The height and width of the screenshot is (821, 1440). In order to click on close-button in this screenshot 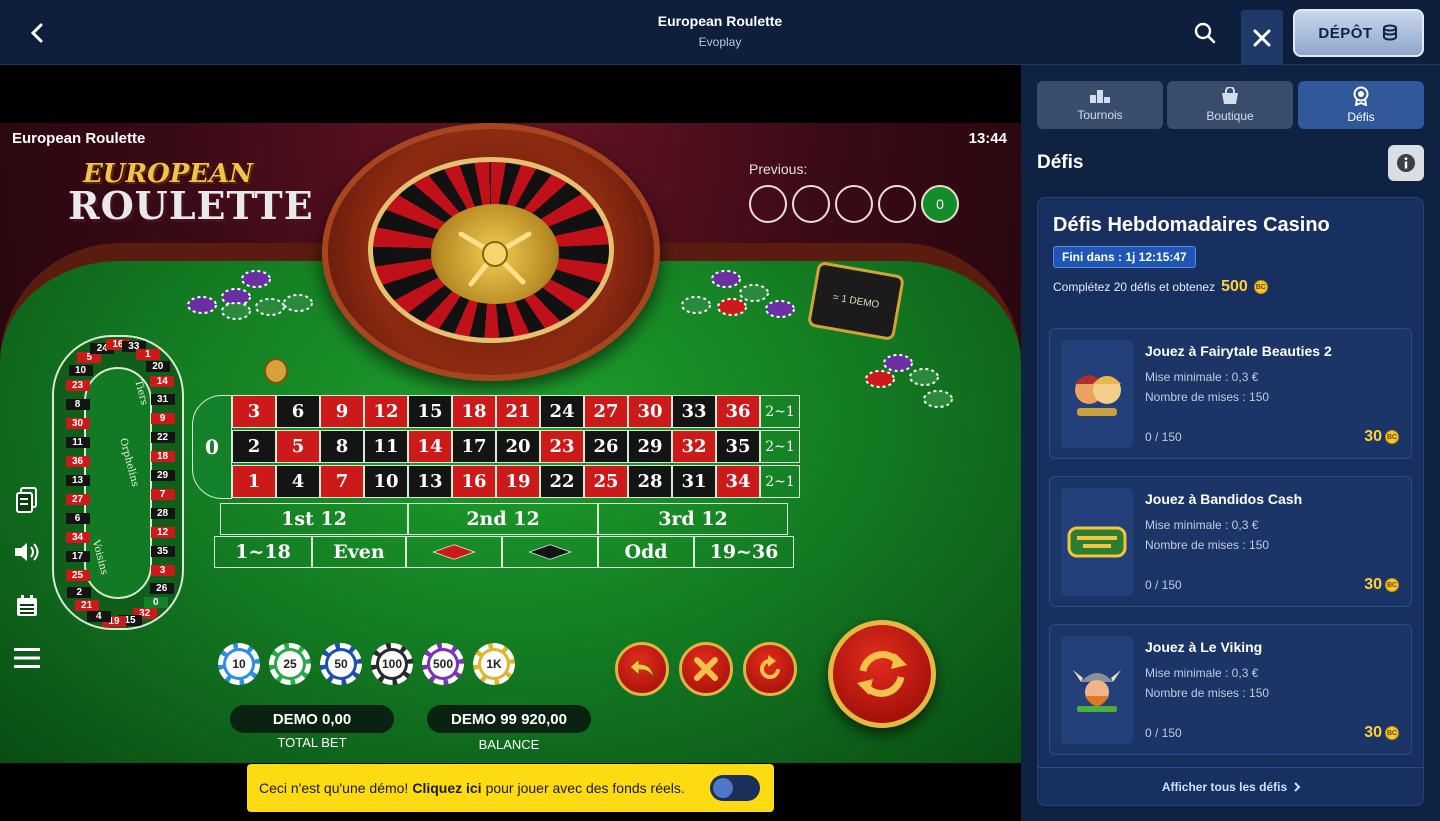, I will do `click(1262, 37)`.